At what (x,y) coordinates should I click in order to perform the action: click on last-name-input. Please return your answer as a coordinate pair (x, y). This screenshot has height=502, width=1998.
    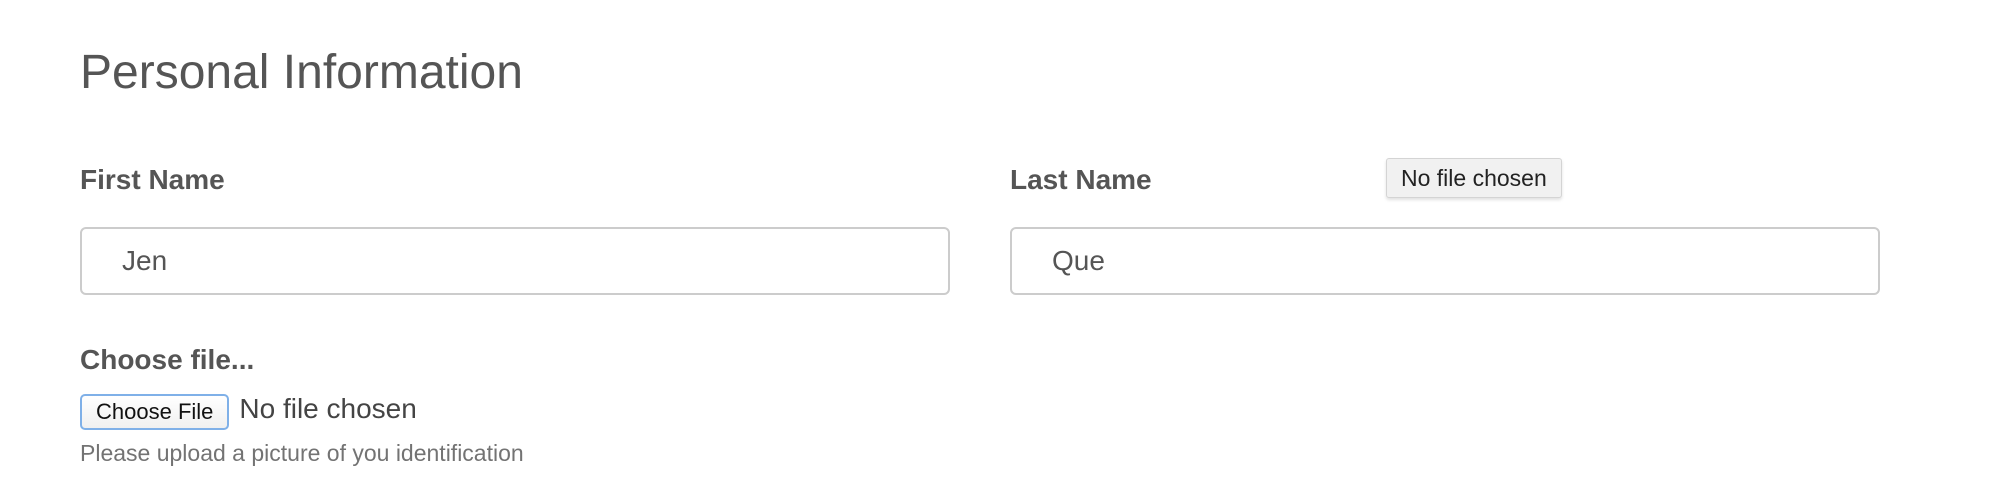
    Looking at the image, I should click on (1445, 261).